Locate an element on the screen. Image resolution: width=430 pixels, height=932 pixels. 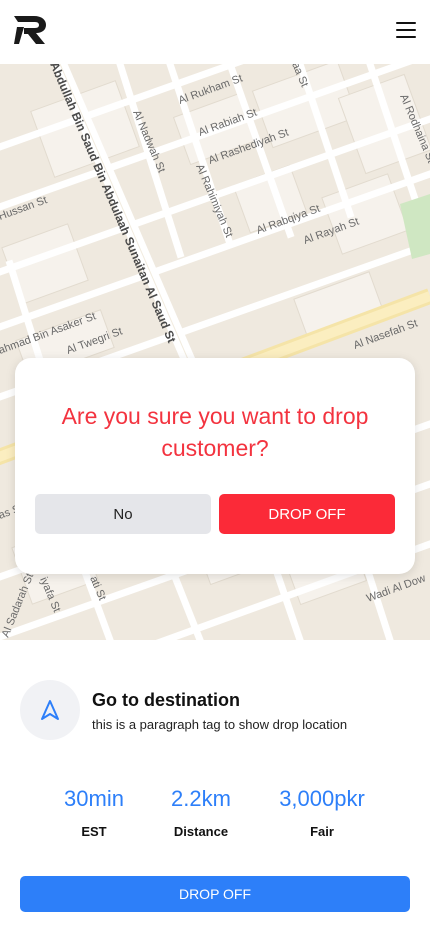
stat-distance: 2.2km Distance is located at coordinates (201, 812).